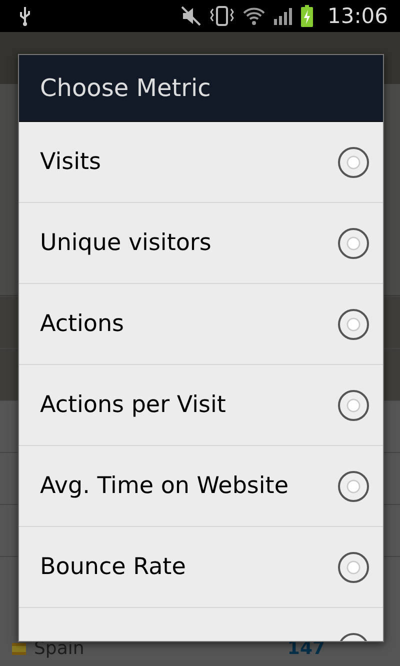 This screenshot has height=666, width=400. I want to click on metric-option: Actions per Visit, so click(201, 405).